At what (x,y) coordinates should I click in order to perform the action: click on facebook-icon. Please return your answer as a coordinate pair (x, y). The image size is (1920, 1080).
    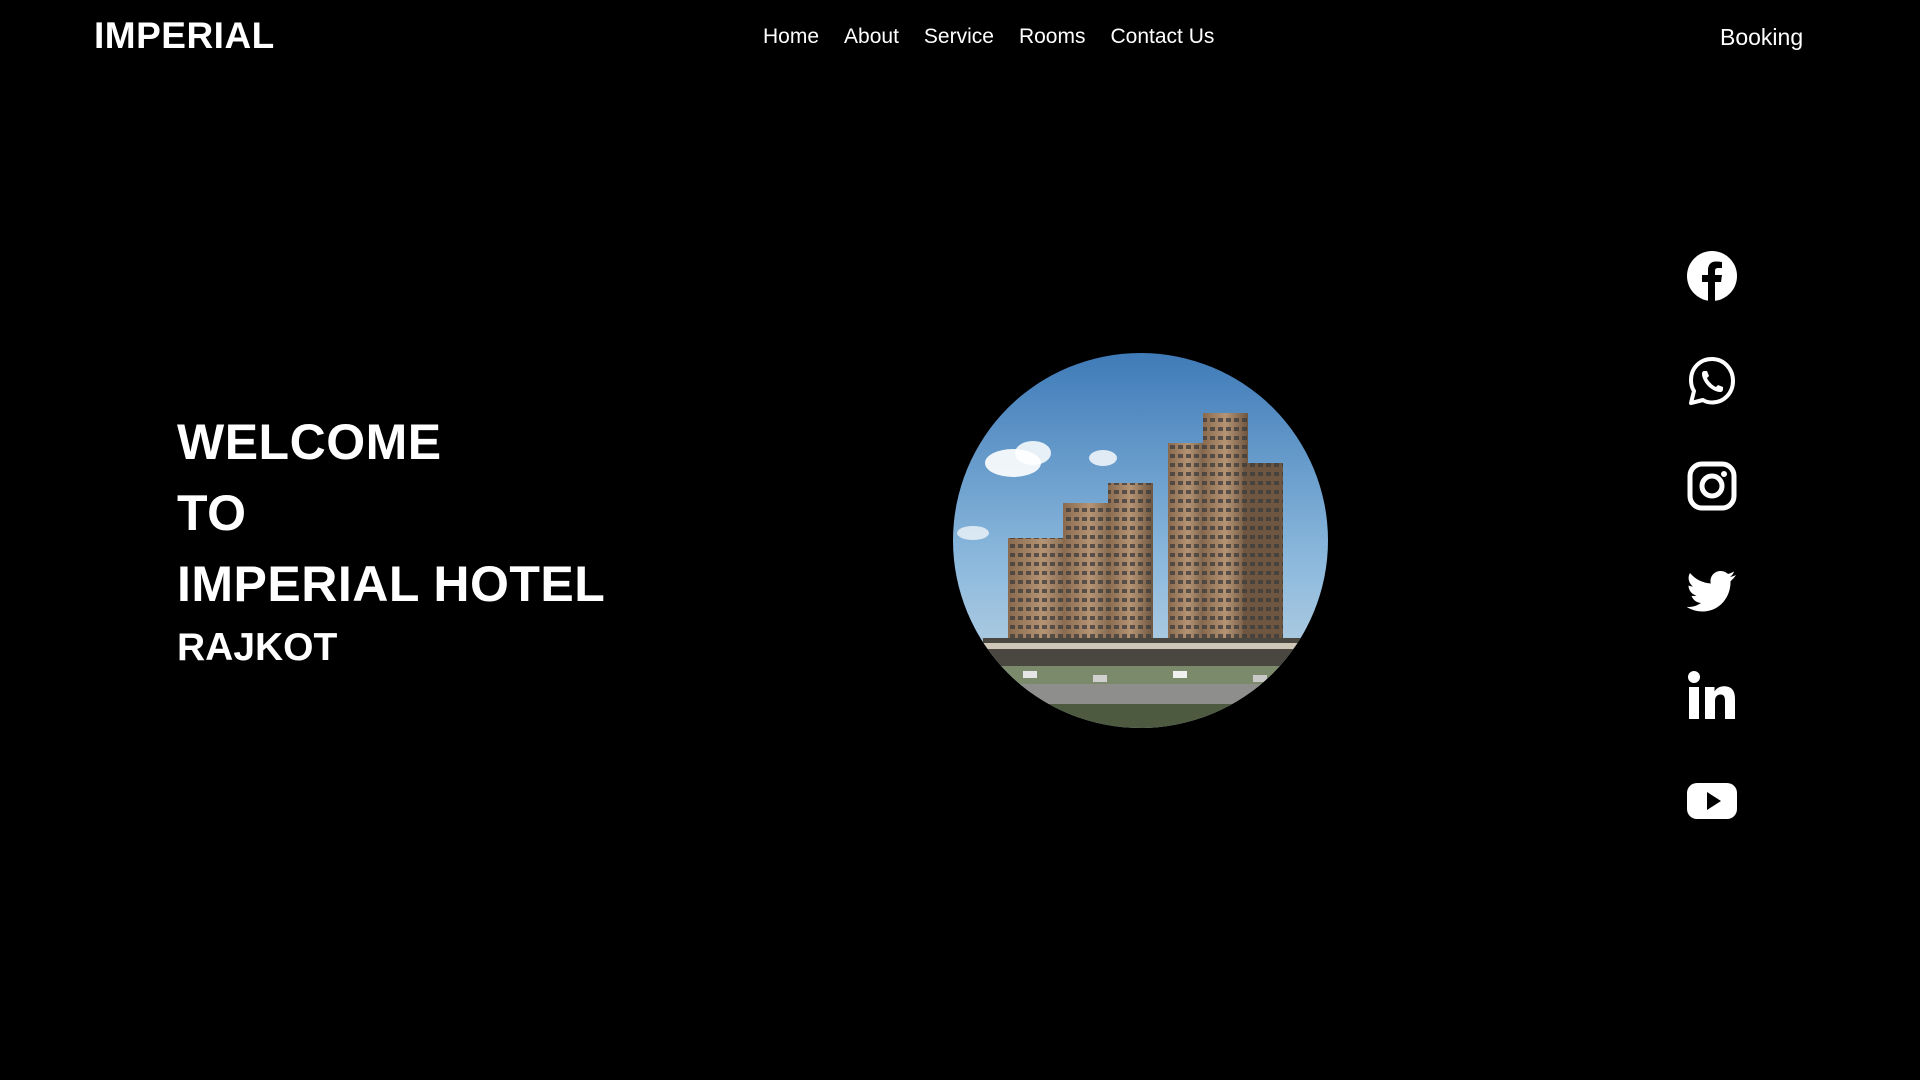
    Looking at the image, I should click on (1712, 276).